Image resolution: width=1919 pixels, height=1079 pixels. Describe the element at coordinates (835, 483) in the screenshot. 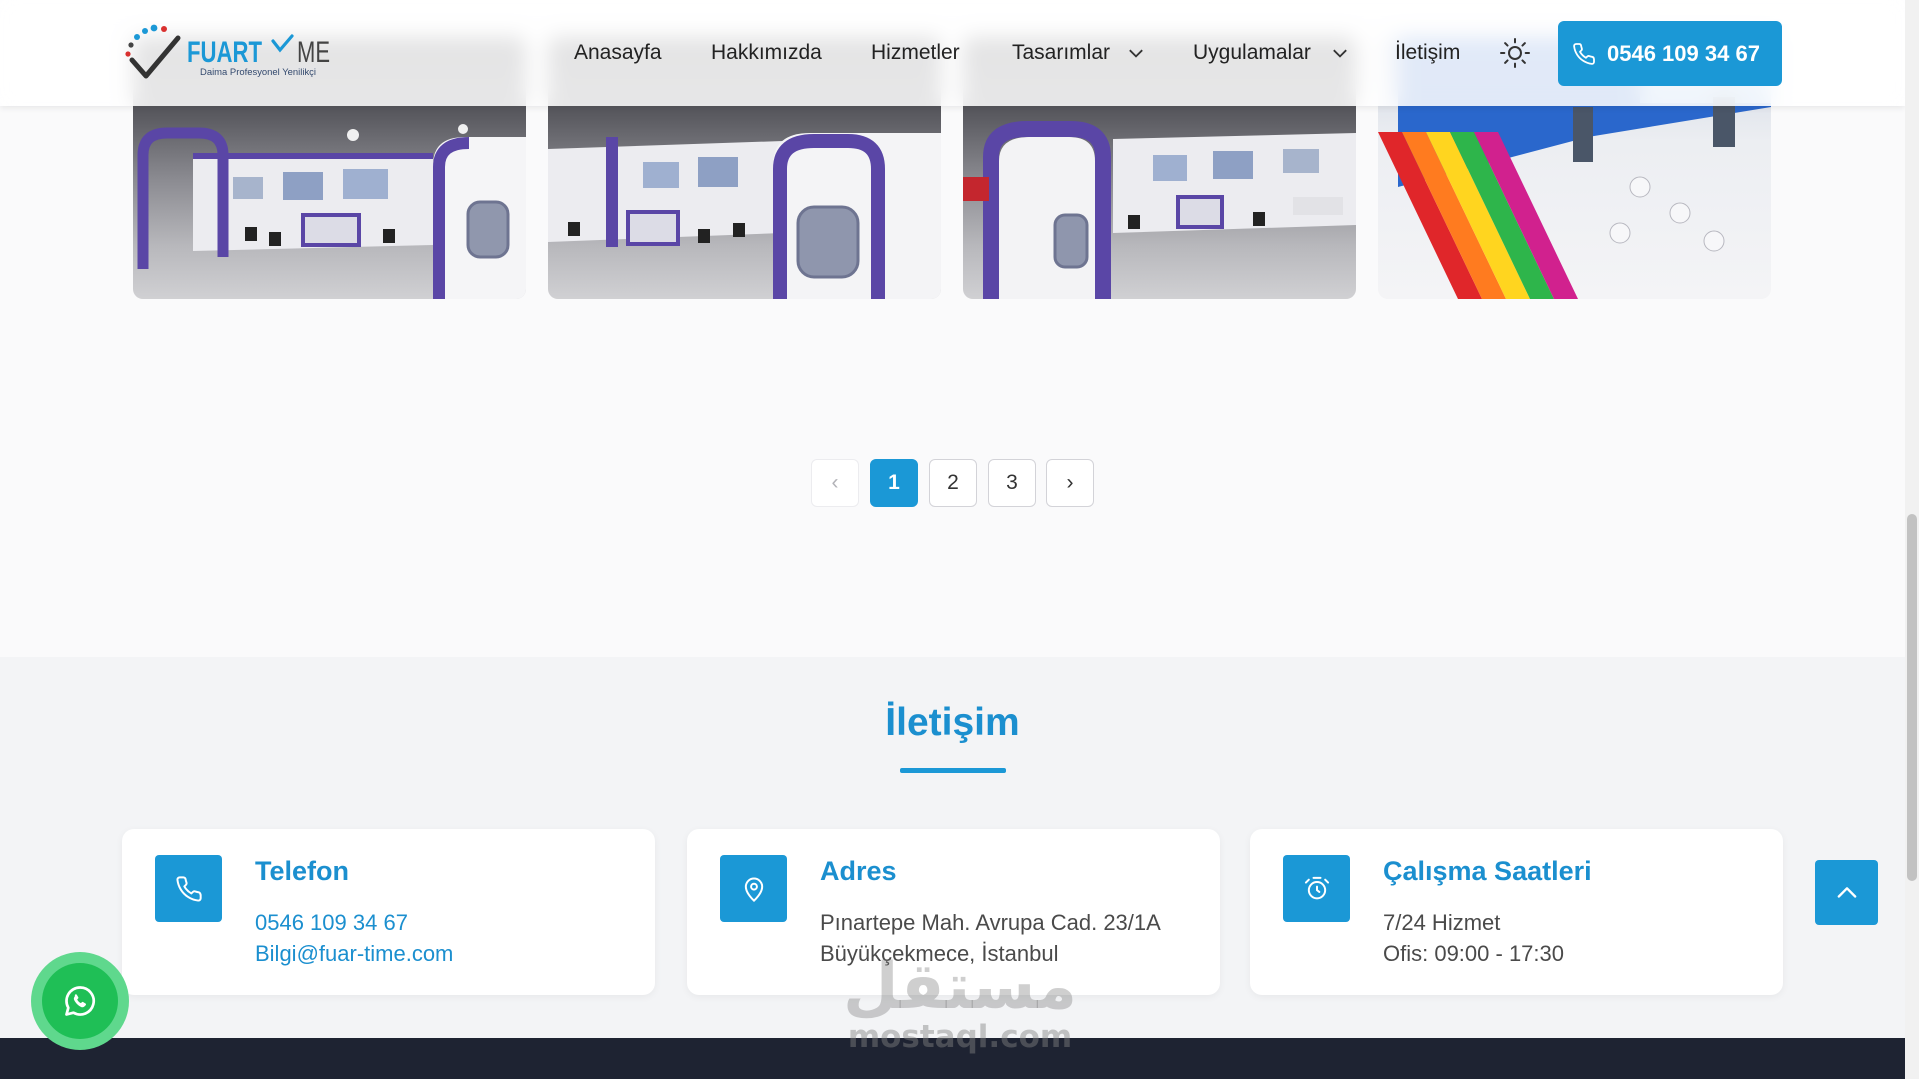

I see `pagination-prev: ‹` at that location.